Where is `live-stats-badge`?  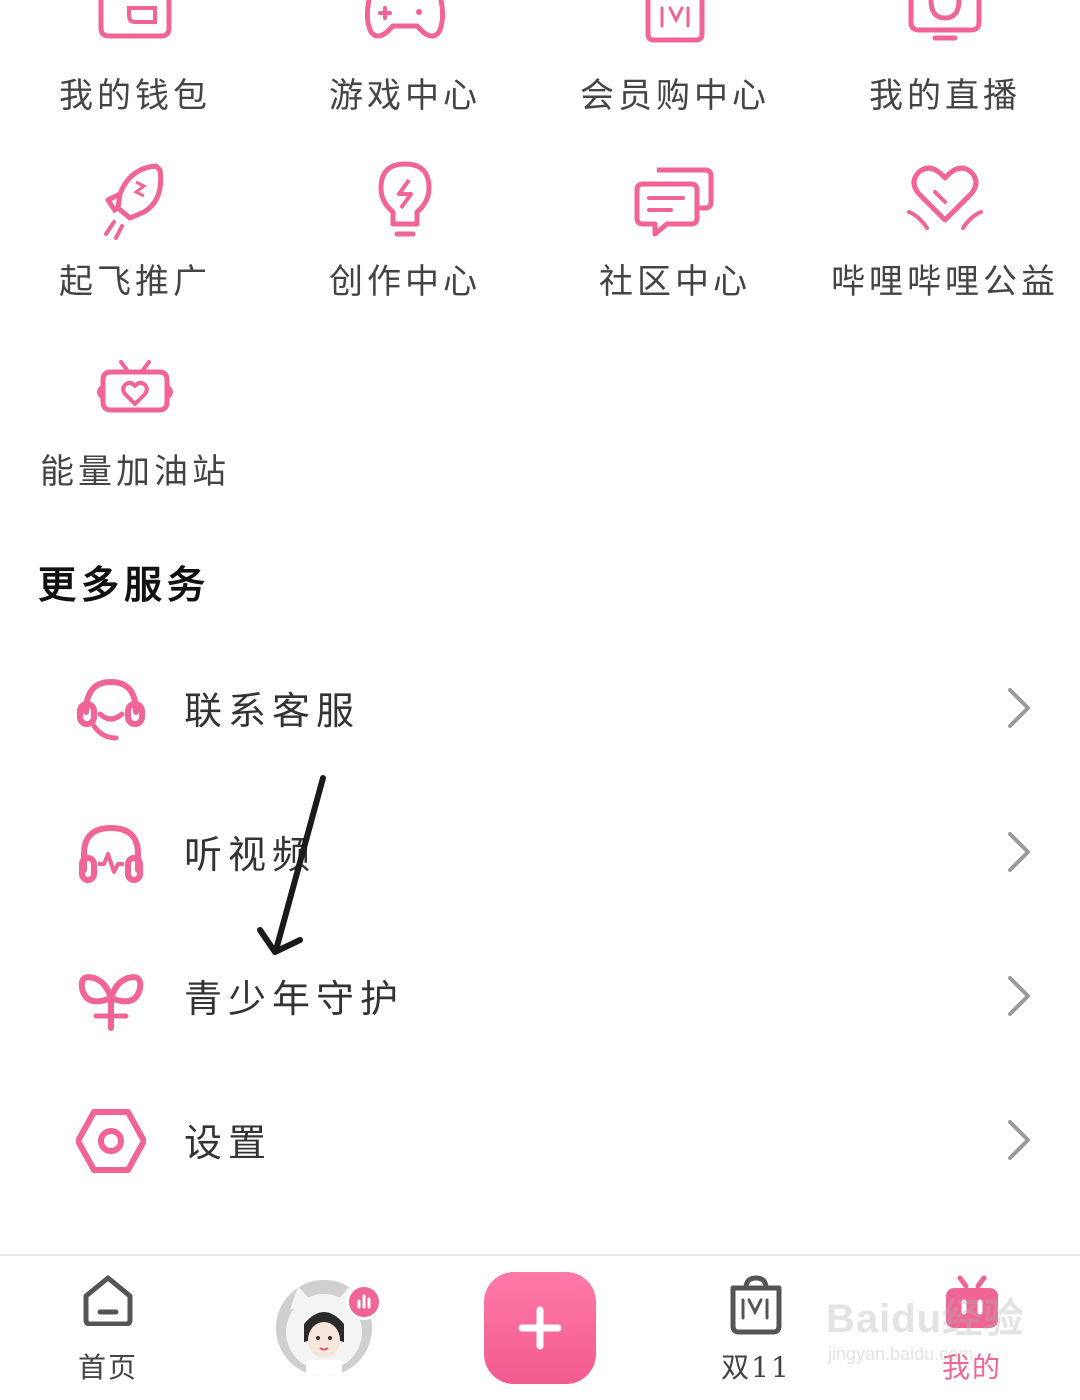
live-stats-badge is located at coordinates (364, 1302).